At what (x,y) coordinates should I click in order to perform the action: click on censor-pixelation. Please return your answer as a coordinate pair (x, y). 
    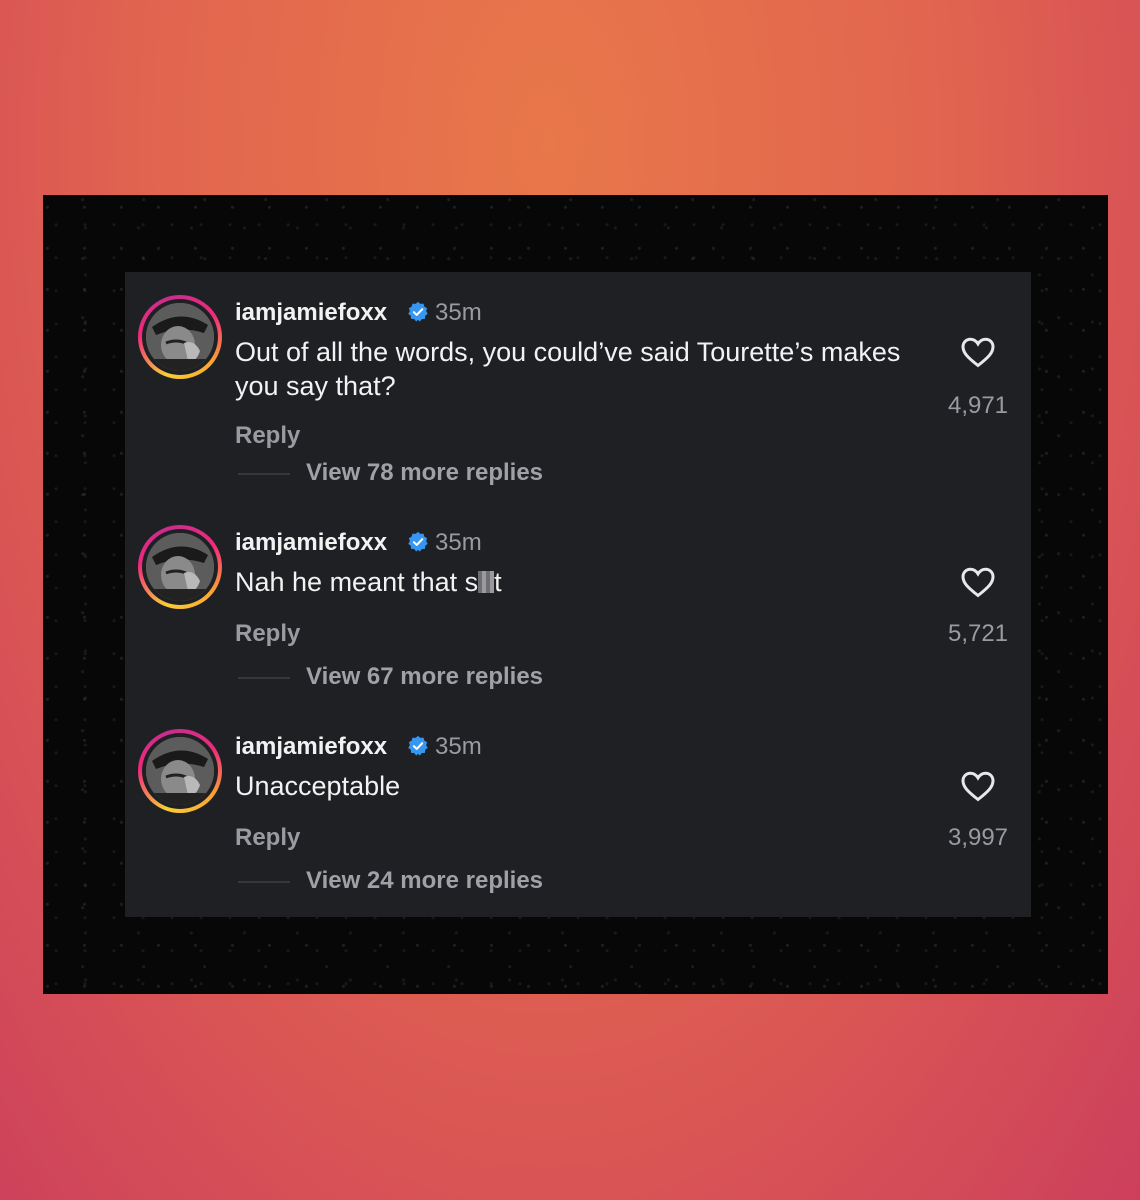
    Looking at the image, I should click on (486, 582).